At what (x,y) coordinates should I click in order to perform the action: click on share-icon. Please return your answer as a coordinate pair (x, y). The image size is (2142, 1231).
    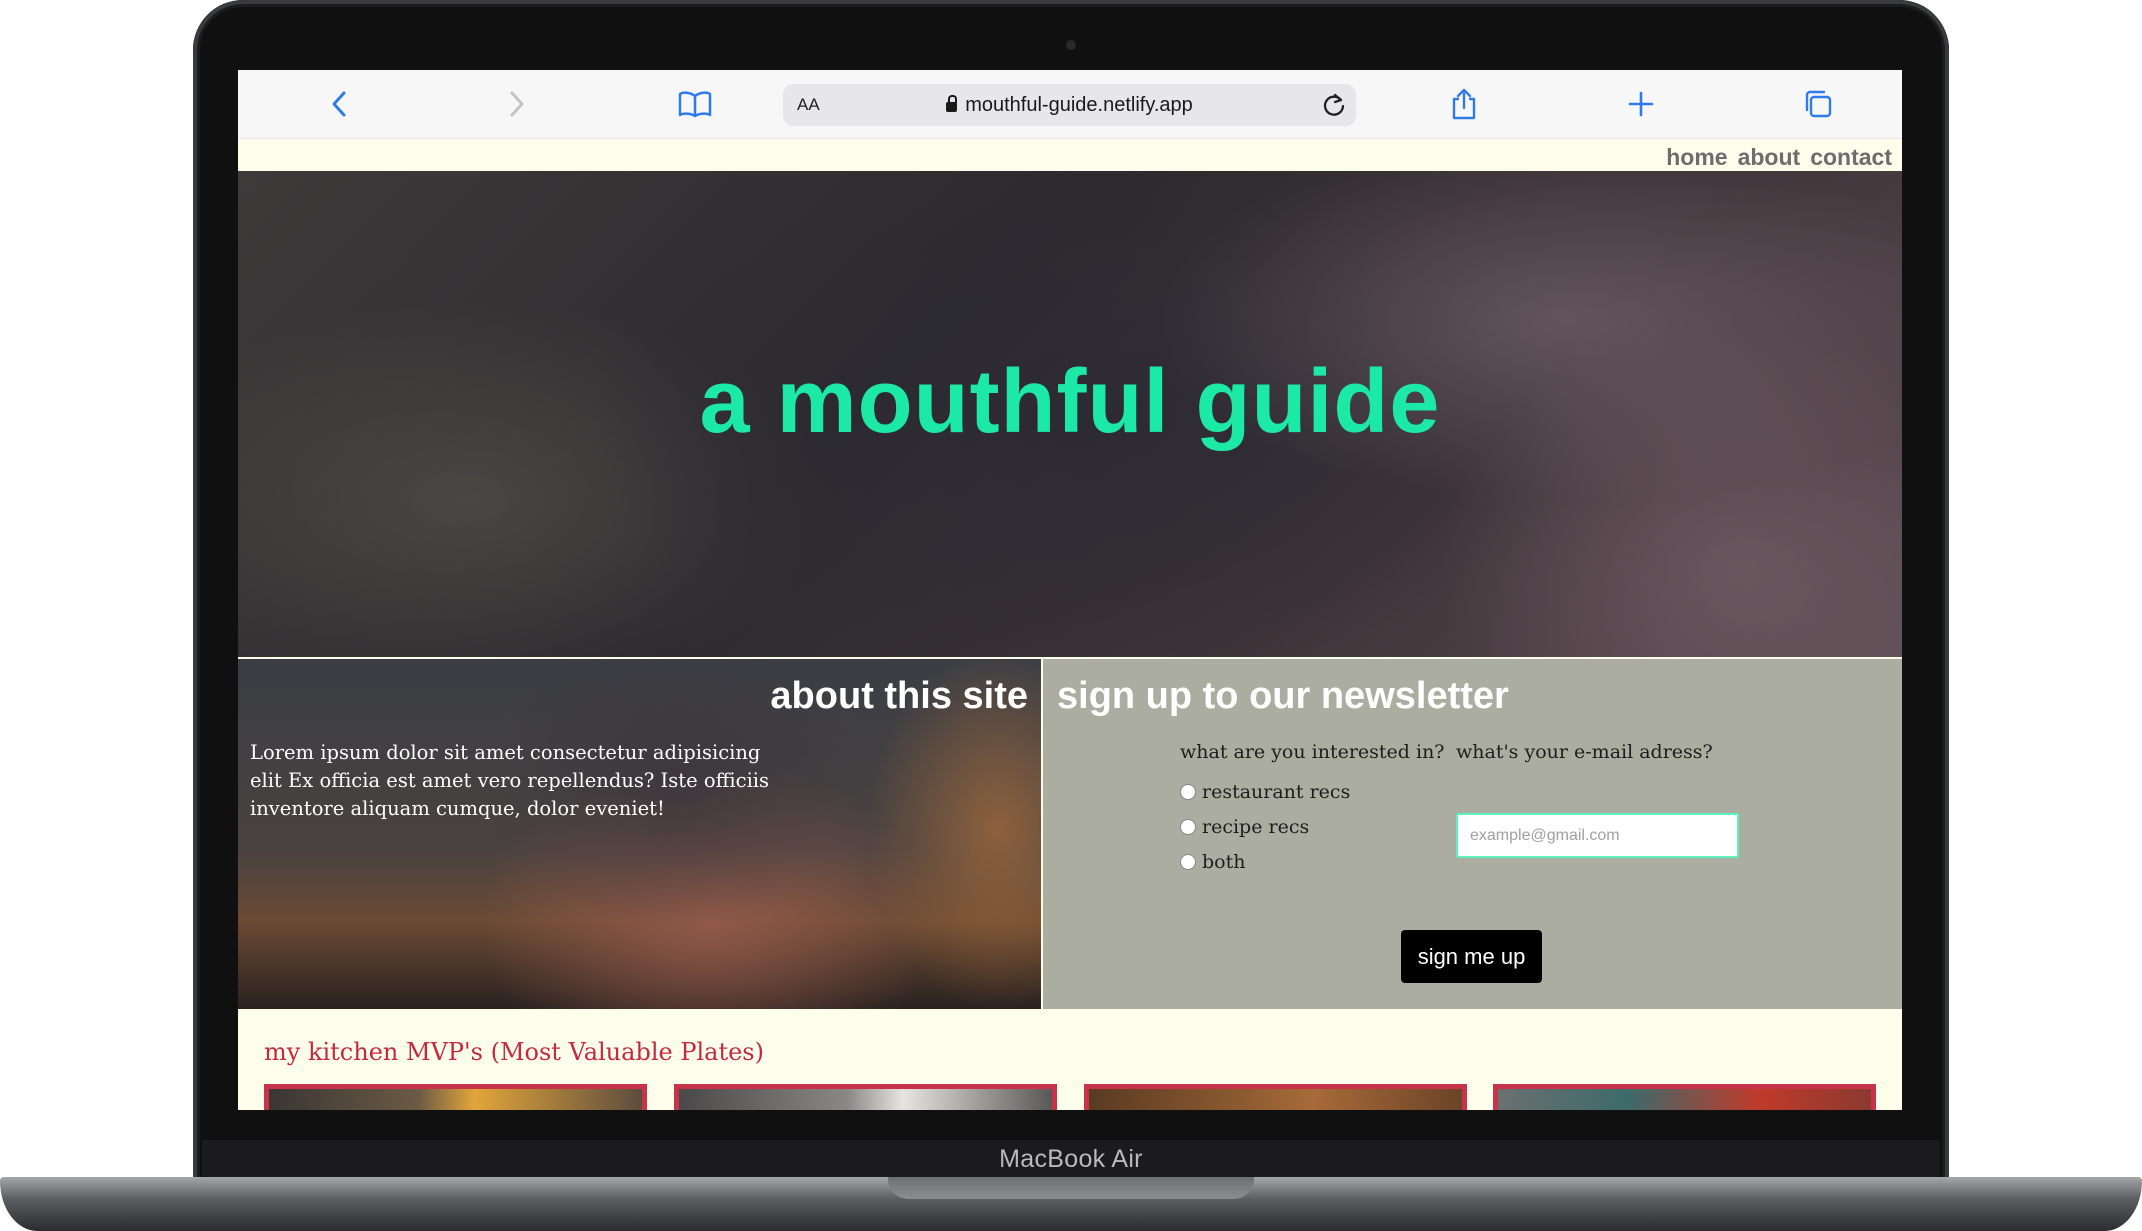
    Looking at the image, I should click on (1464, 104).